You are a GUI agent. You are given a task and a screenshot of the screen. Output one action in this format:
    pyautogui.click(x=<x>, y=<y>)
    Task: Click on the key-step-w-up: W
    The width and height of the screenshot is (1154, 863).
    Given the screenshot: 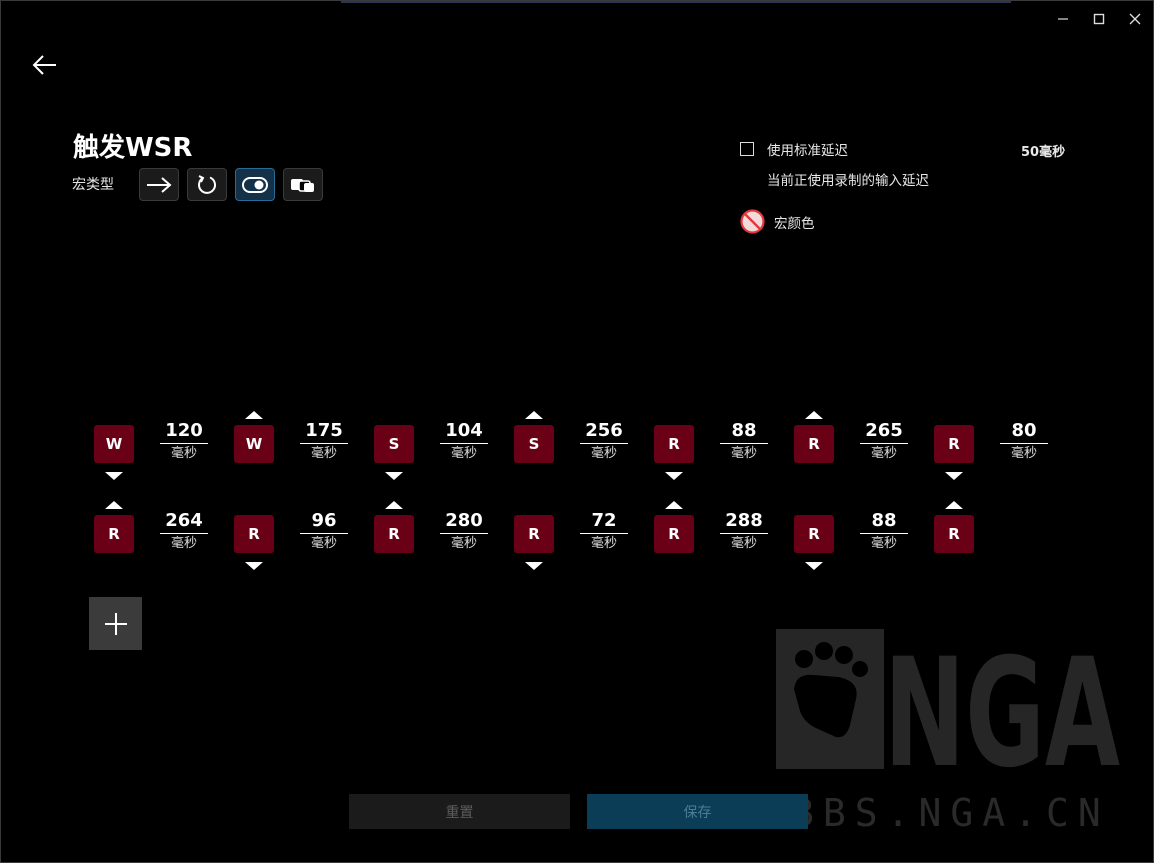 What is the action you would take?
    pyautogui.click(x=254, y=444)
    